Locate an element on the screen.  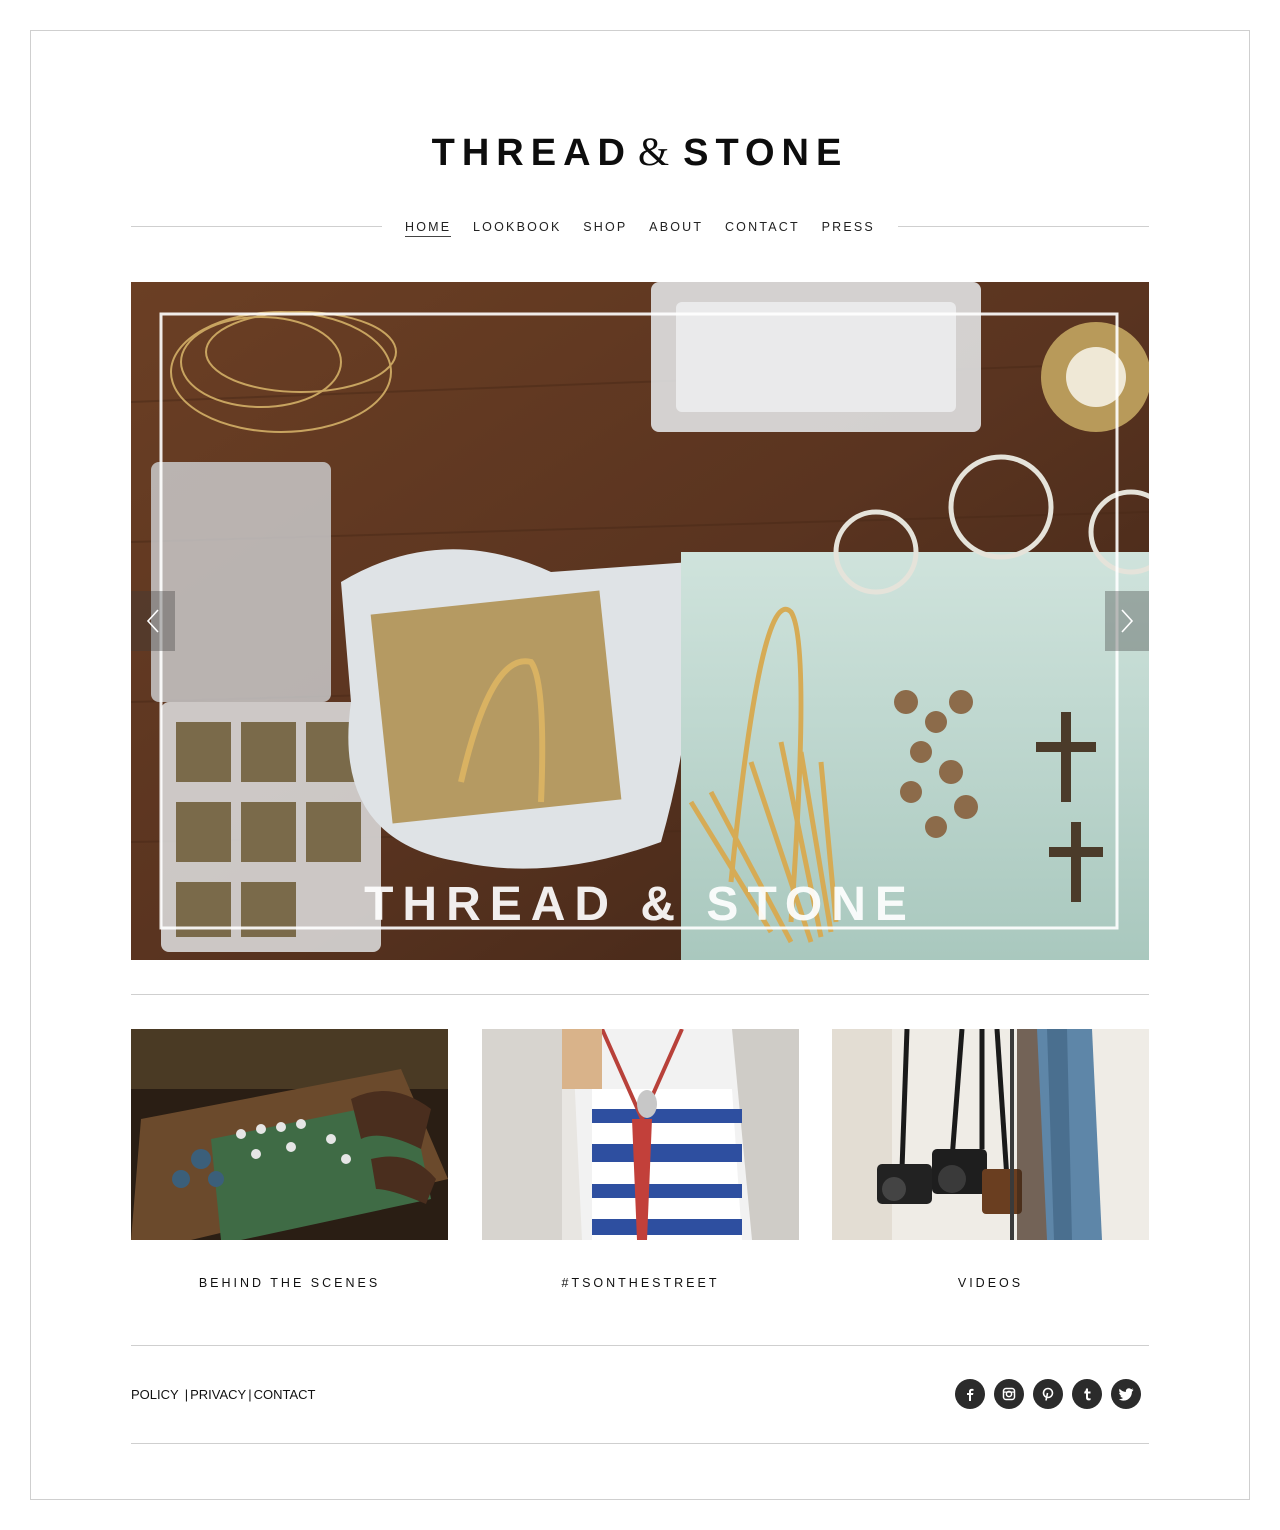
nav-item-contact: CONTACT is located at coordinates (762, 228).